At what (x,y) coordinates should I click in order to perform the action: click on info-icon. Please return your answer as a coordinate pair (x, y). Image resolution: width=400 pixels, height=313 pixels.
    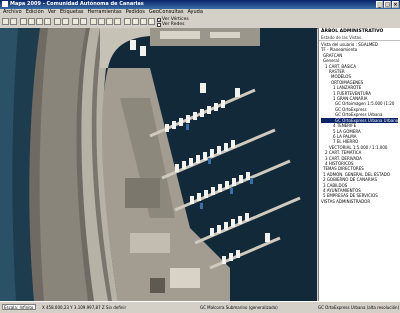
    Looking at the image, I should click on (65, 21).